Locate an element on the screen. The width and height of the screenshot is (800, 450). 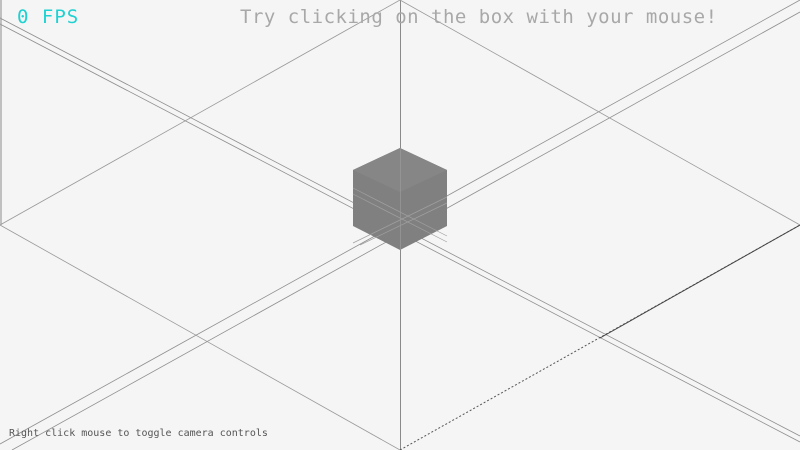
grid-line-floor-4-solid is located at coordinates (699, 281).